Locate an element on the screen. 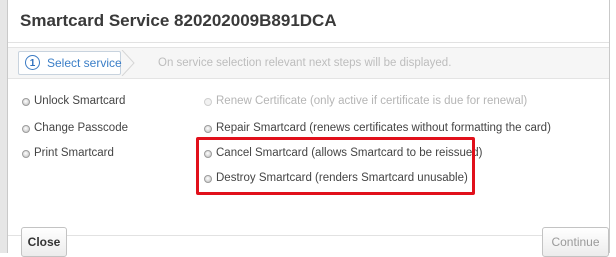  dialog-title: Smartcard Service 820202009B891DCA is located at coordinates (178, 20).